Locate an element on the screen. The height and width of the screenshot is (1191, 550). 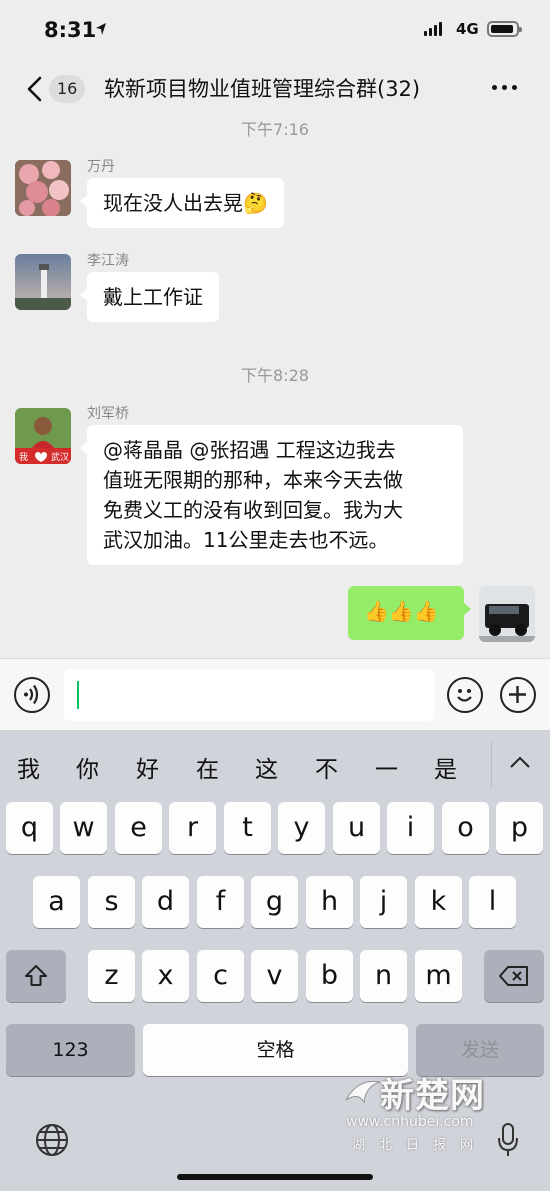
input-bar is located at coordinates (275, 694).